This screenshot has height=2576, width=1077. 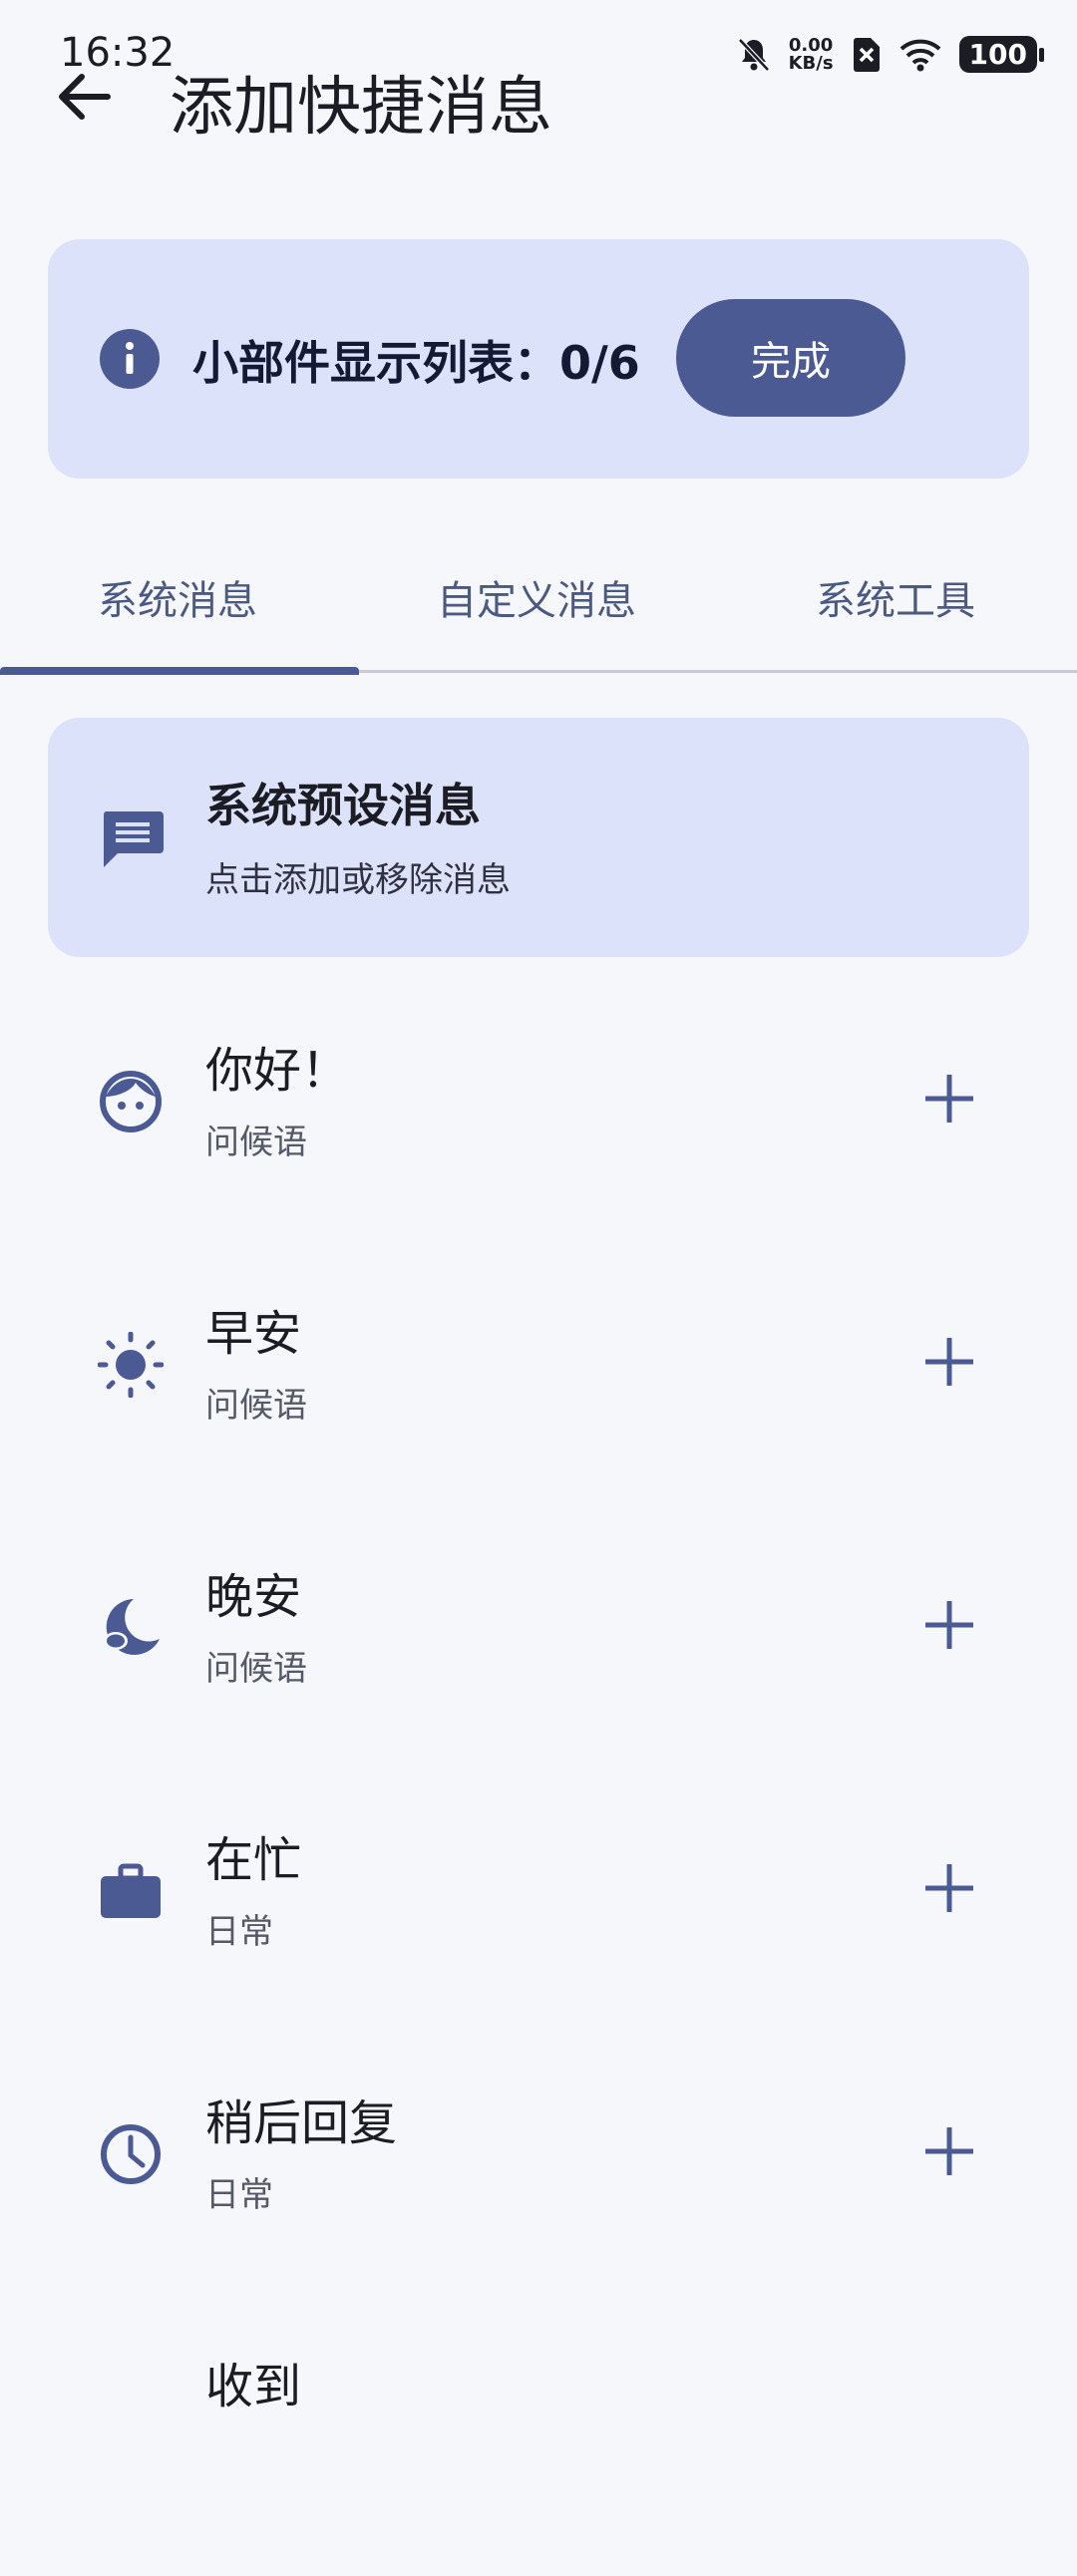 What do you see at coordinates (538, 837) in the screenshot?
I see `preset-messages-card: 系统预设消息 点击添加或移除消息` at bounding box center [538, 837].